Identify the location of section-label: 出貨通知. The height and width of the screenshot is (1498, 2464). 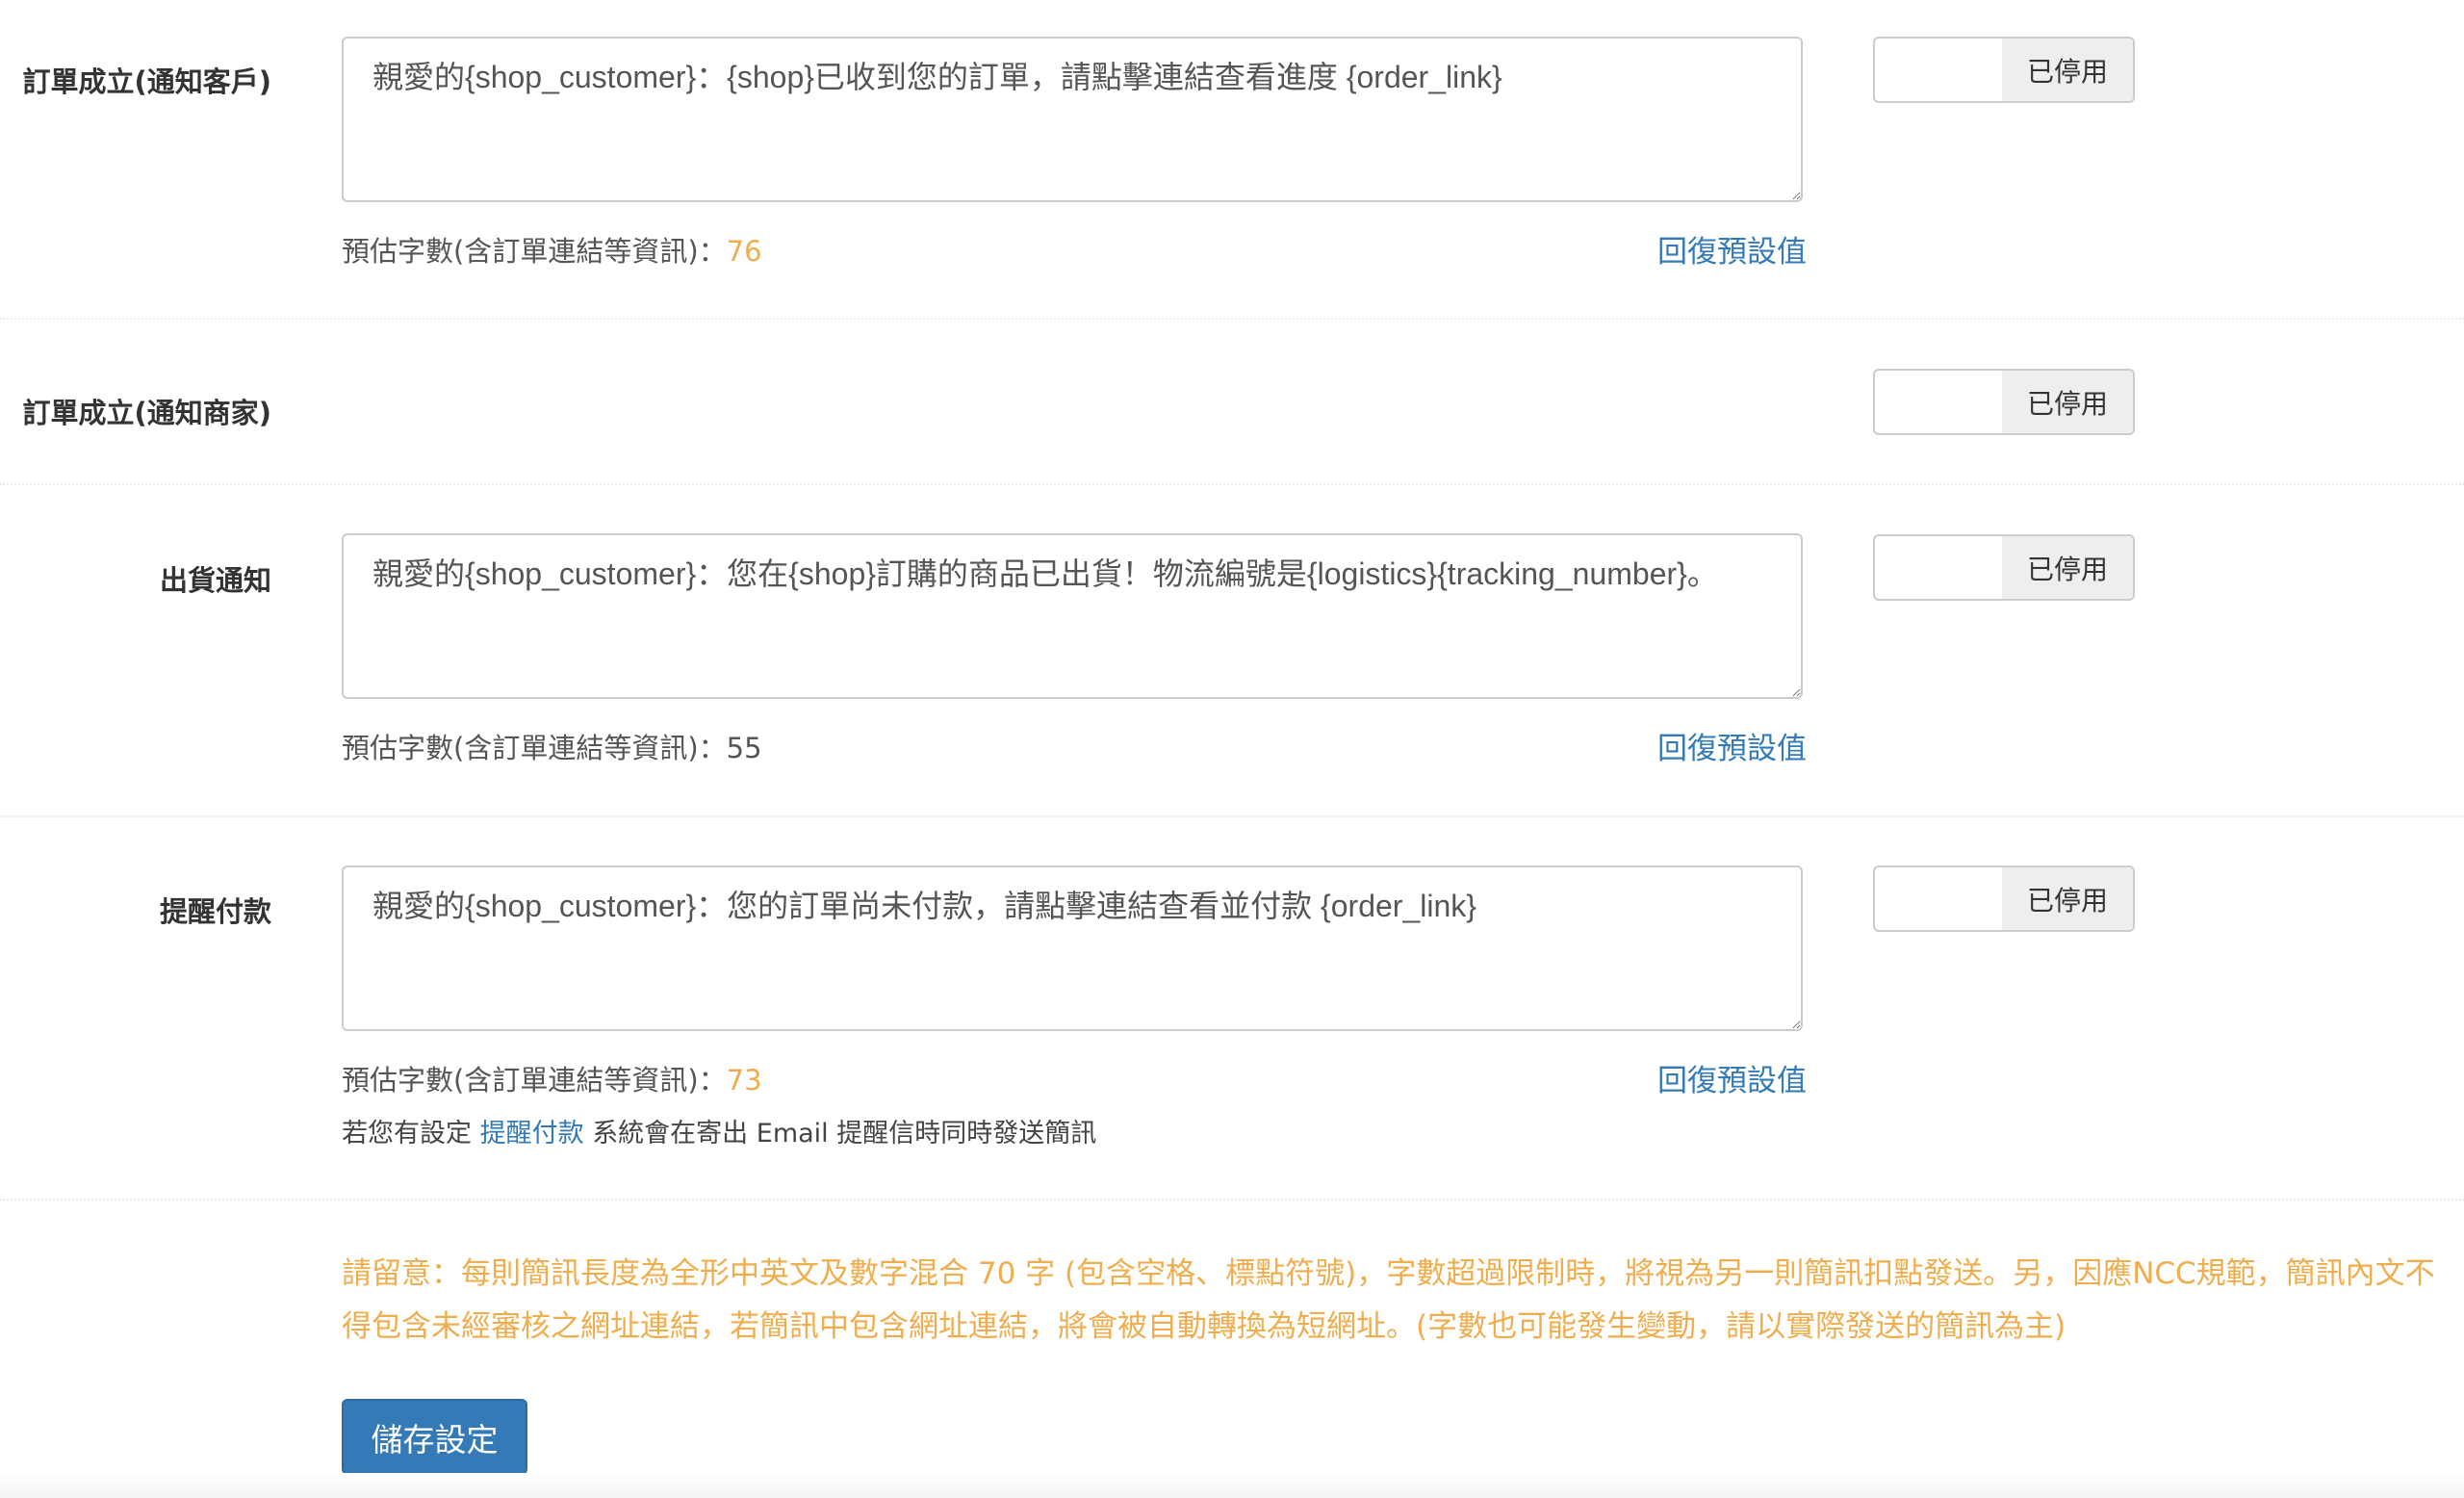
(215, 580).